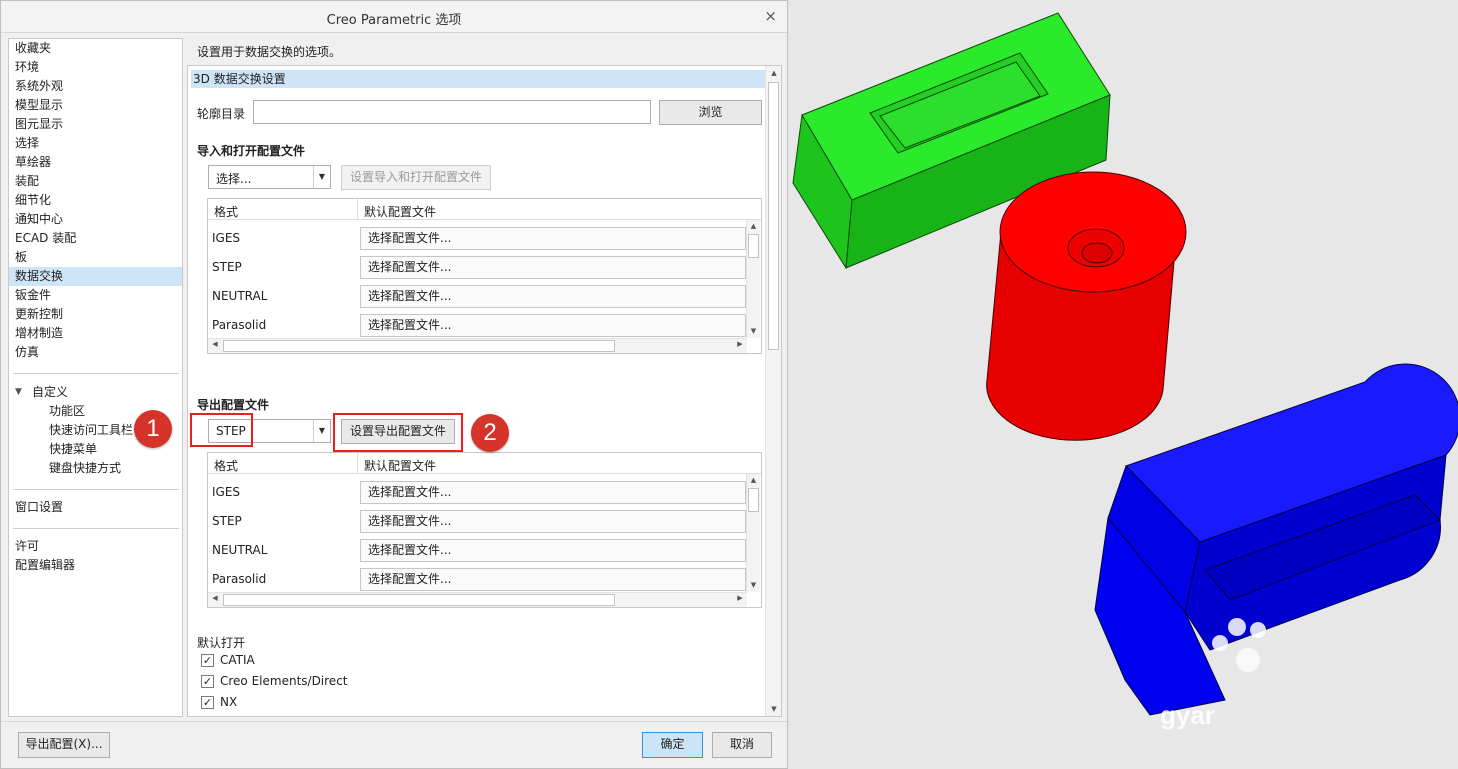  Describe the element at coordinates (221, 114) in the screenshot. I see `profile-dir-label: 轮廓目录` at that location.